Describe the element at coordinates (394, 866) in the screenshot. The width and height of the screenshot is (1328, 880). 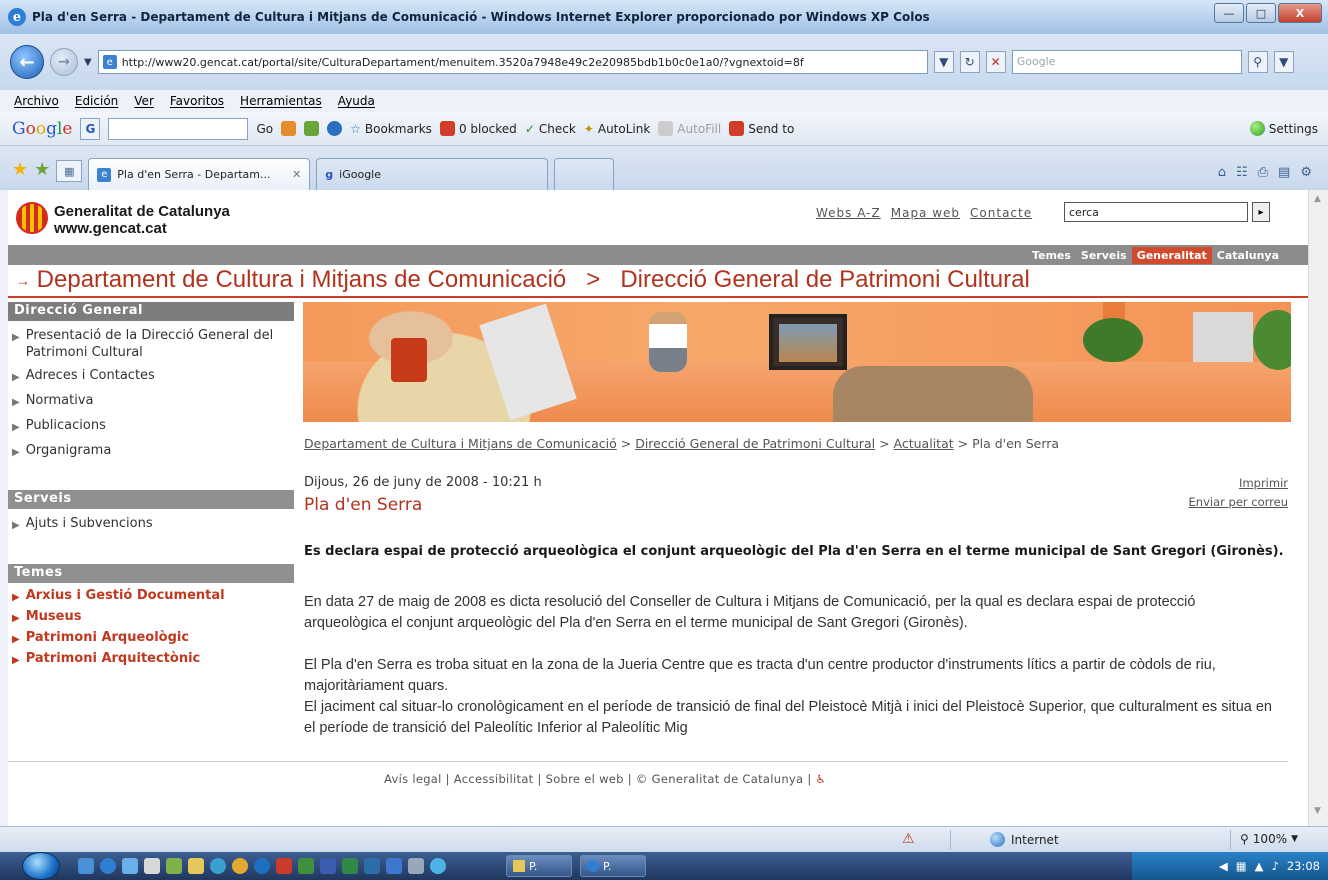
I see `hp-icon` at that location.